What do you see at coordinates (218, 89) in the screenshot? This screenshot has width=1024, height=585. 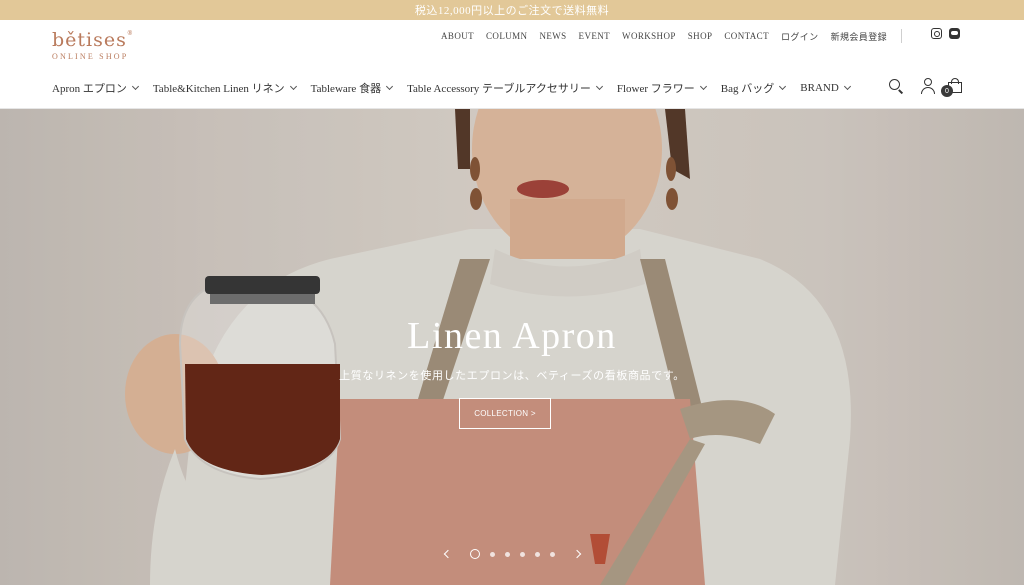 I see `nav-linen-label: Table&Kitchen Linen リネン` at bounding box center [218, 89].